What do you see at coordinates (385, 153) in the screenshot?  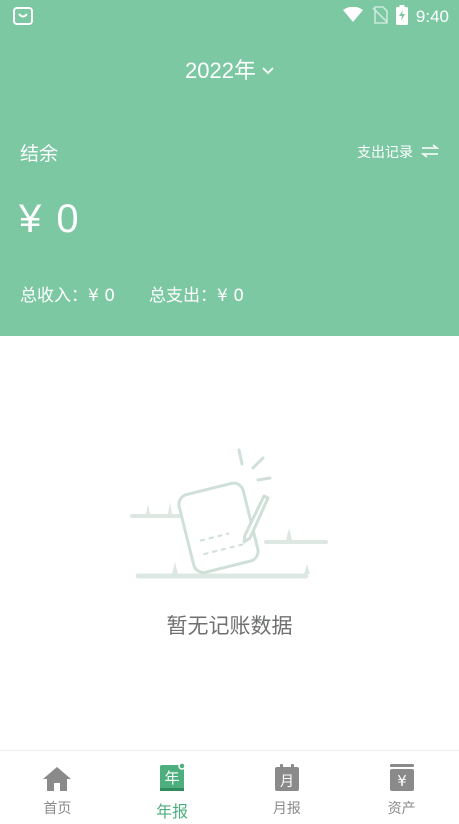 I see `expense-records-label: 支出记录` at bounding box center [385, 153].